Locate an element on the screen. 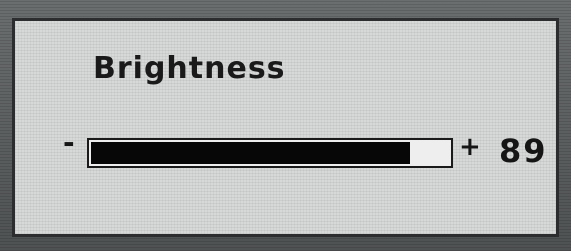 Image resolution: width=571 pixels, height=251 pixels. osd-title: Brightness is located at coordinates (189, 68).